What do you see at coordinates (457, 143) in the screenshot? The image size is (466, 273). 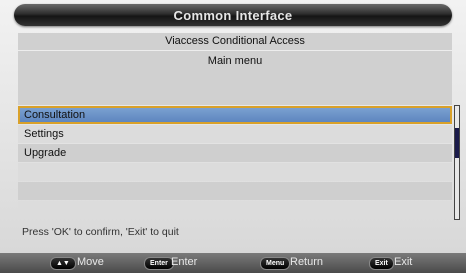 I see `scrollbar-thumb` at bounding box center [457, 143].